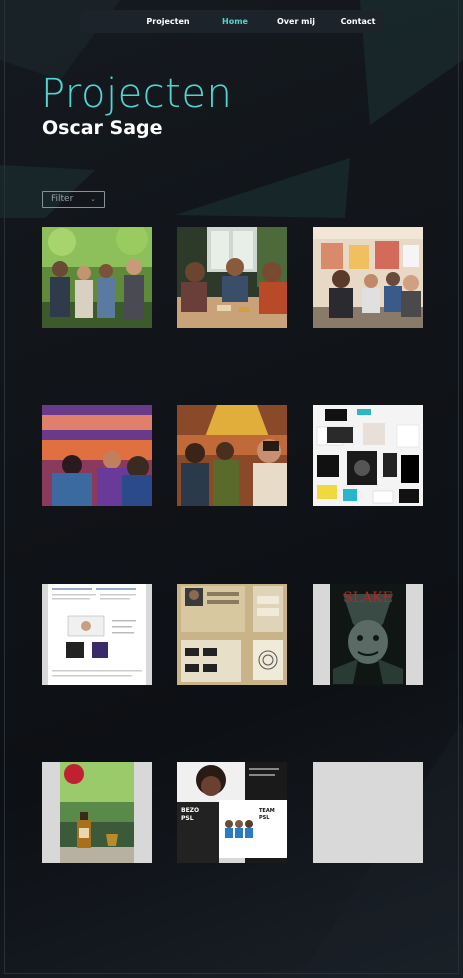  I want to click on social-media-collage: BEZO PSL TEAM PSL, so click(232, 812).